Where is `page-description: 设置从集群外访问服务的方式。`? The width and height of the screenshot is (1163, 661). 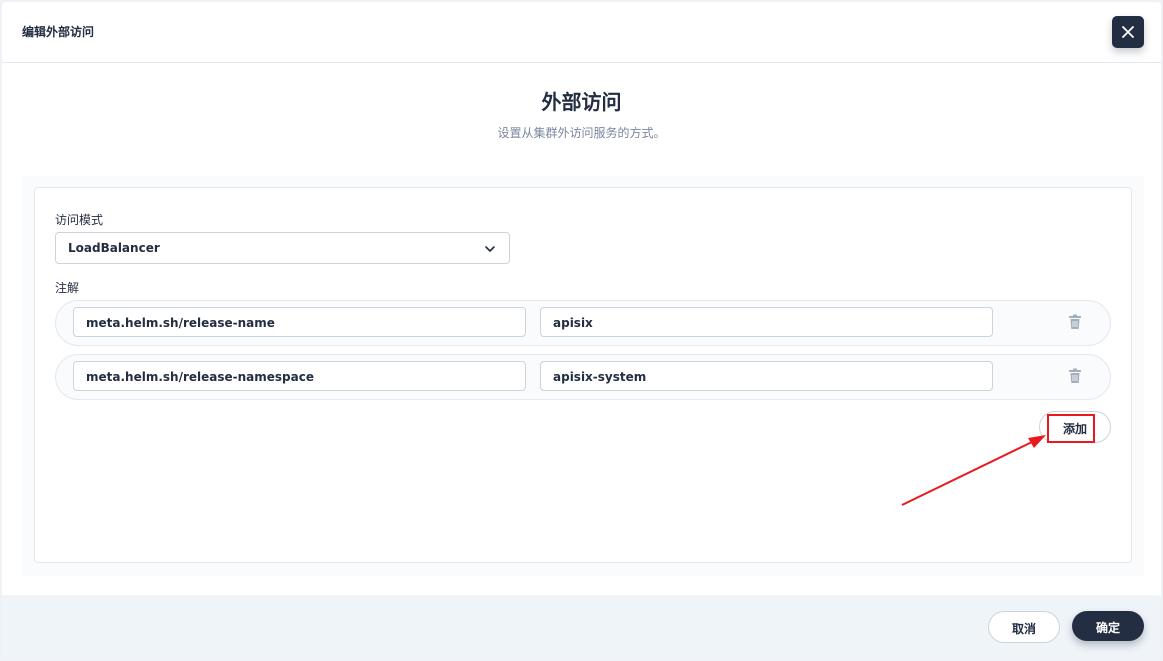 page-description: 设置从集群外访问服务的方式。 is located at coordinates (581, 133).